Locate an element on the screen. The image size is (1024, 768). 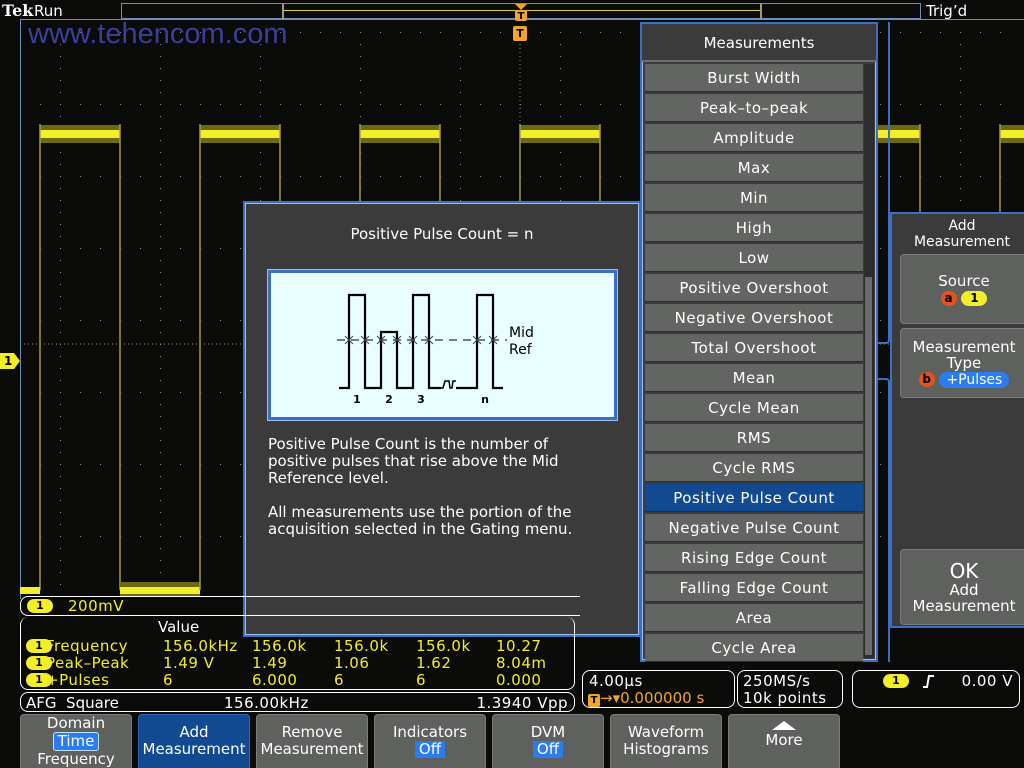
channel1-scale-readout: 1 200mV is located at coordinates (300, 606).